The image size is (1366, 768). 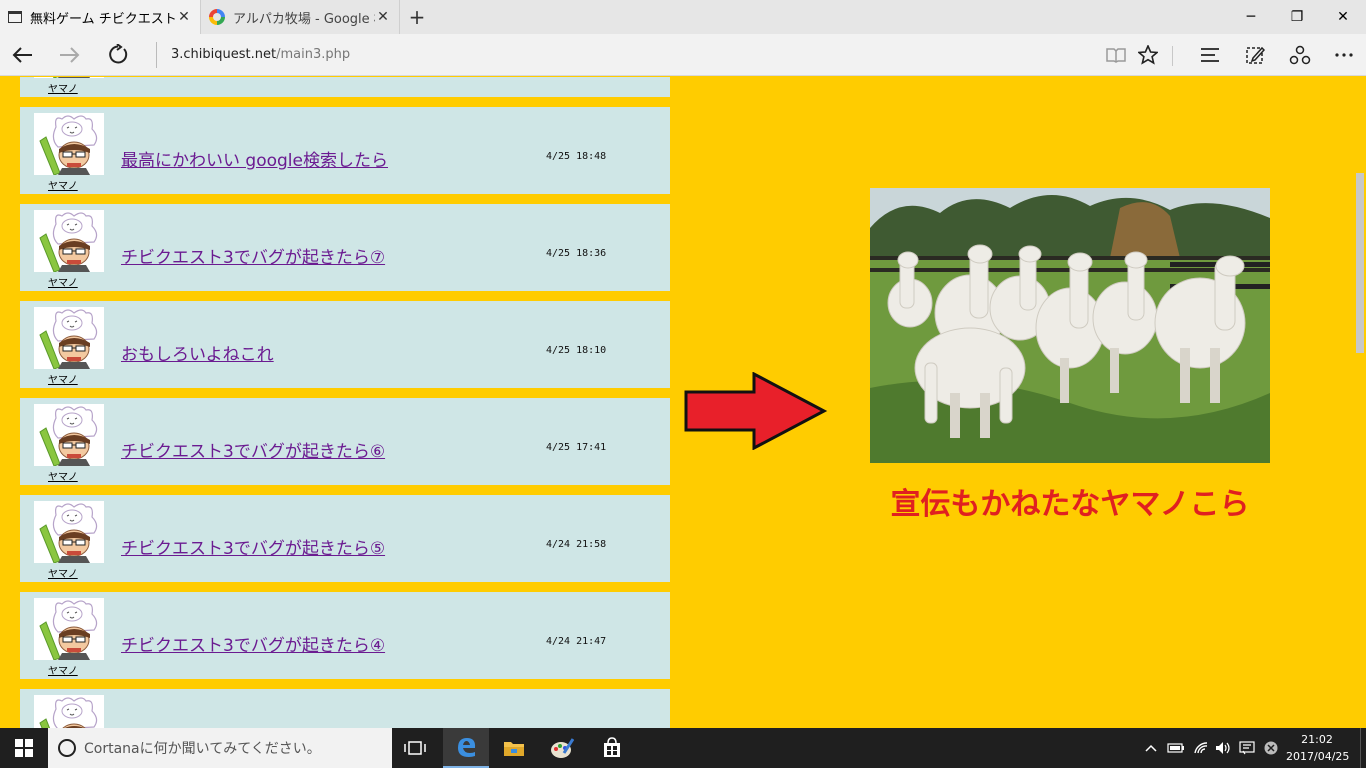 I want to click on file-explorer-icon, so click(x=514, y=749).